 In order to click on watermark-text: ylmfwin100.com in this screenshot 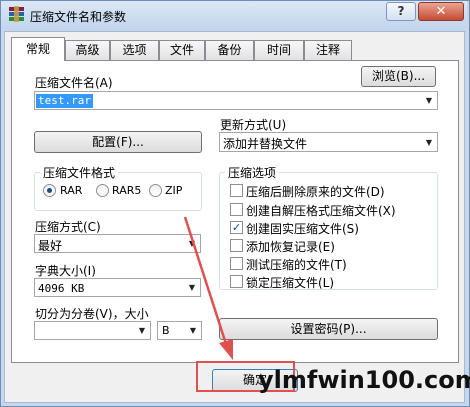, I will do `click(364, 380)`.